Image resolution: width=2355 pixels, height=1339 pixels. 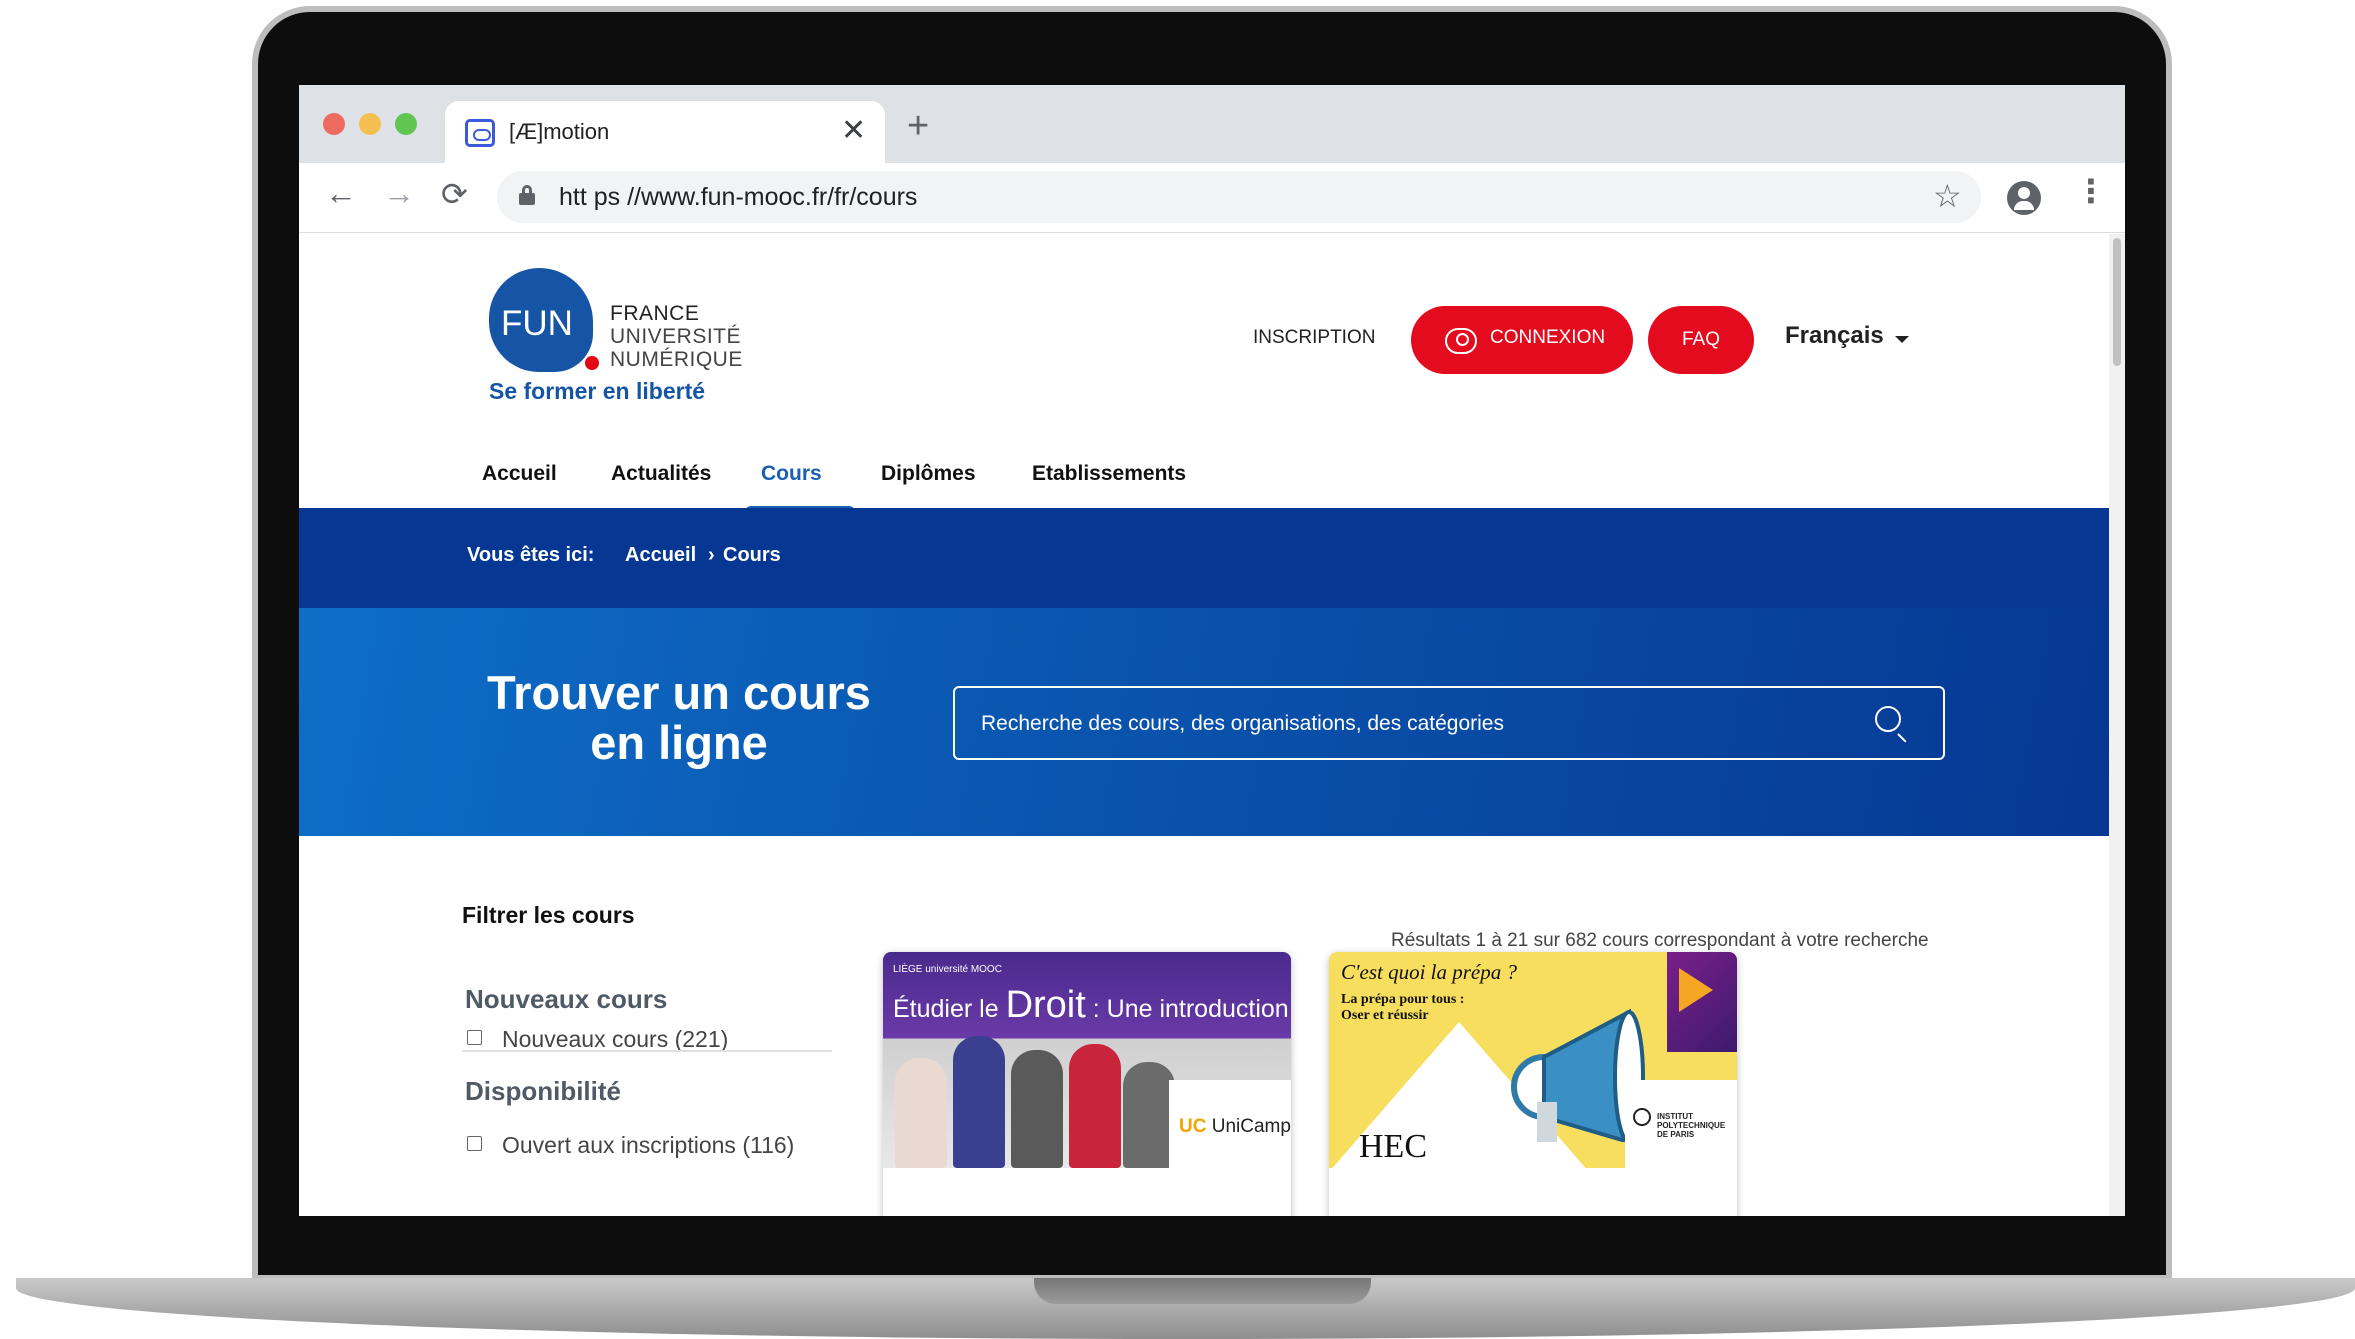 I want to click on course-image-title: Étudier le Droit : Une introduction, so click(x=1091, y=1005).